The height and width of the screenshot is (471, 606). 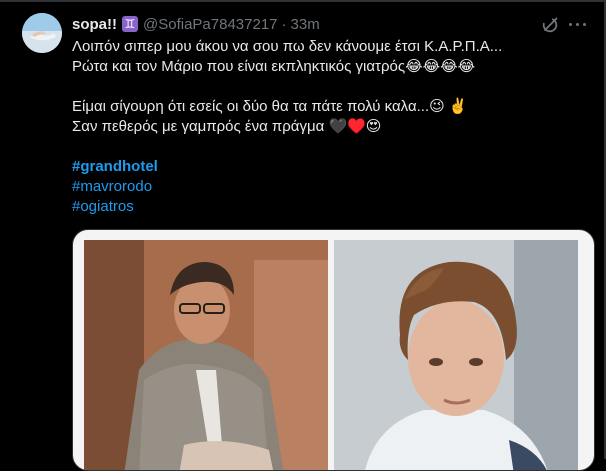 I want to click on tweet-header: sopa!! ♊ @SofiaPa78437217 · 33m, so click(x=196, y=24).